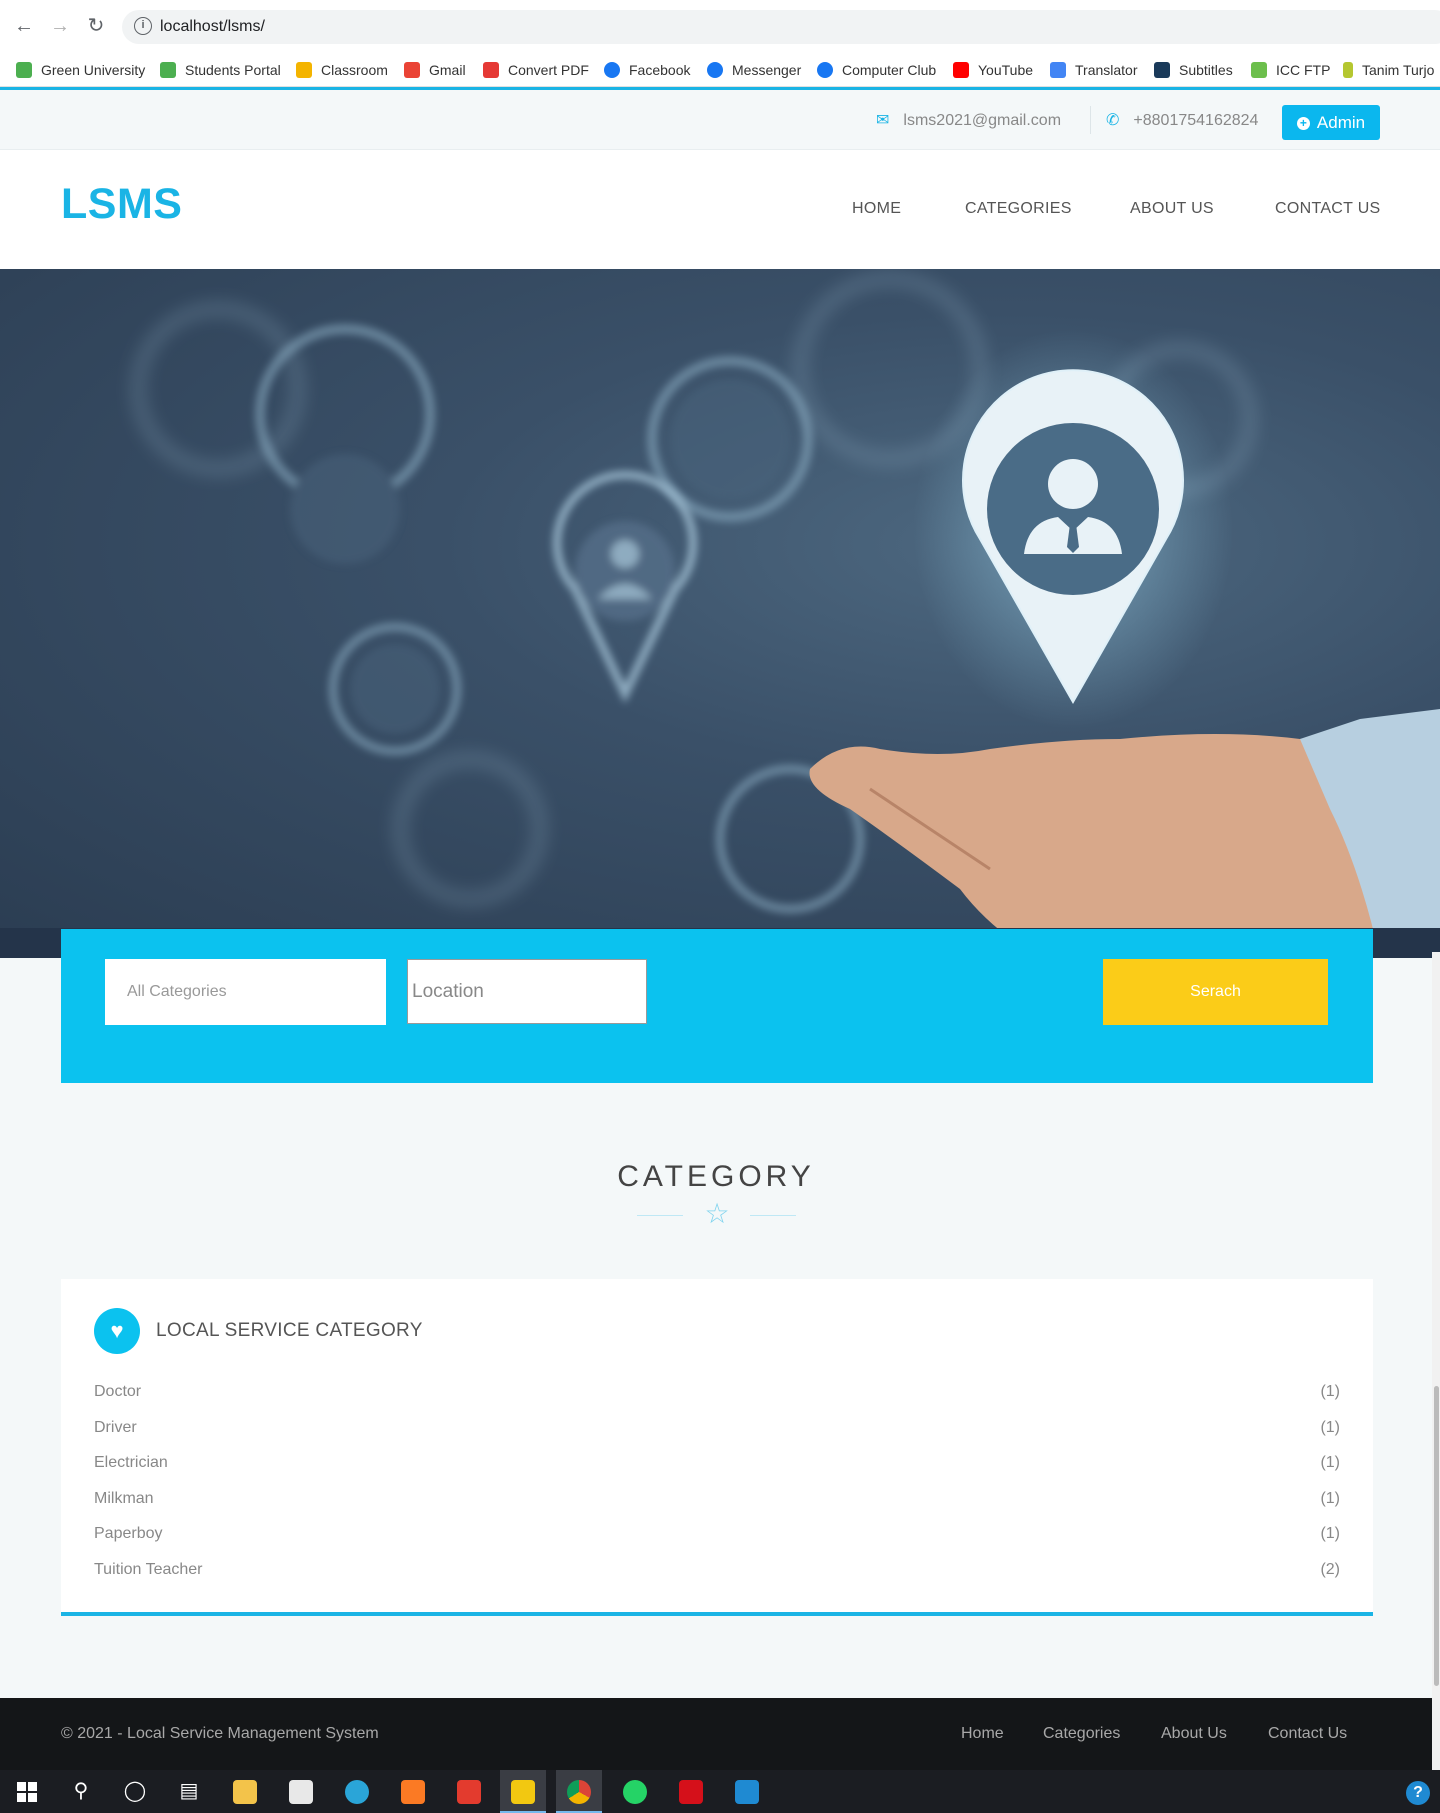 This screenshot has height=1813, width=1440. I want to click on store-icon, so click(301, 1791).